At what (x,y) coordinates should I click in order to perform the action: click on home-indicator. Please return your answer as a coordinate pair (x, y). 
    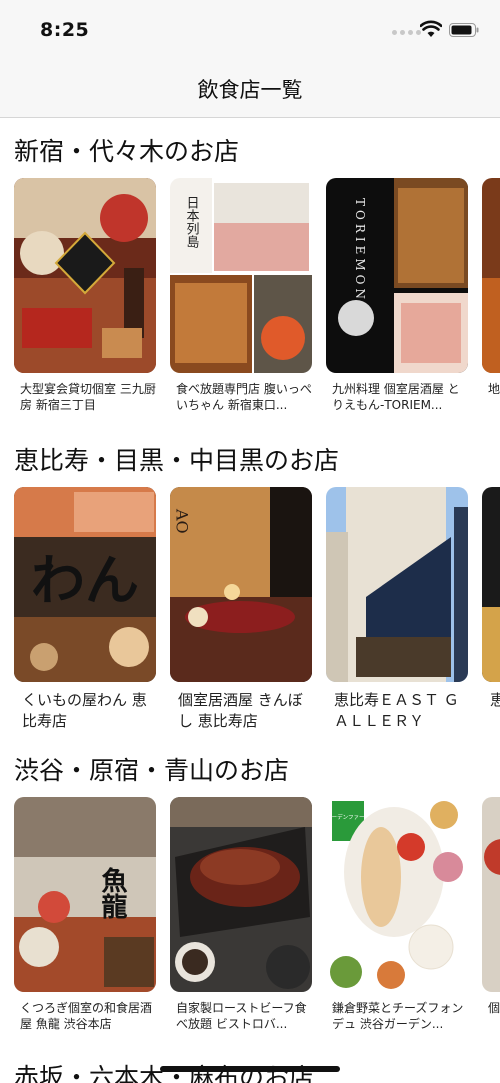
    Looking at the image, I should click on (250, 1069).